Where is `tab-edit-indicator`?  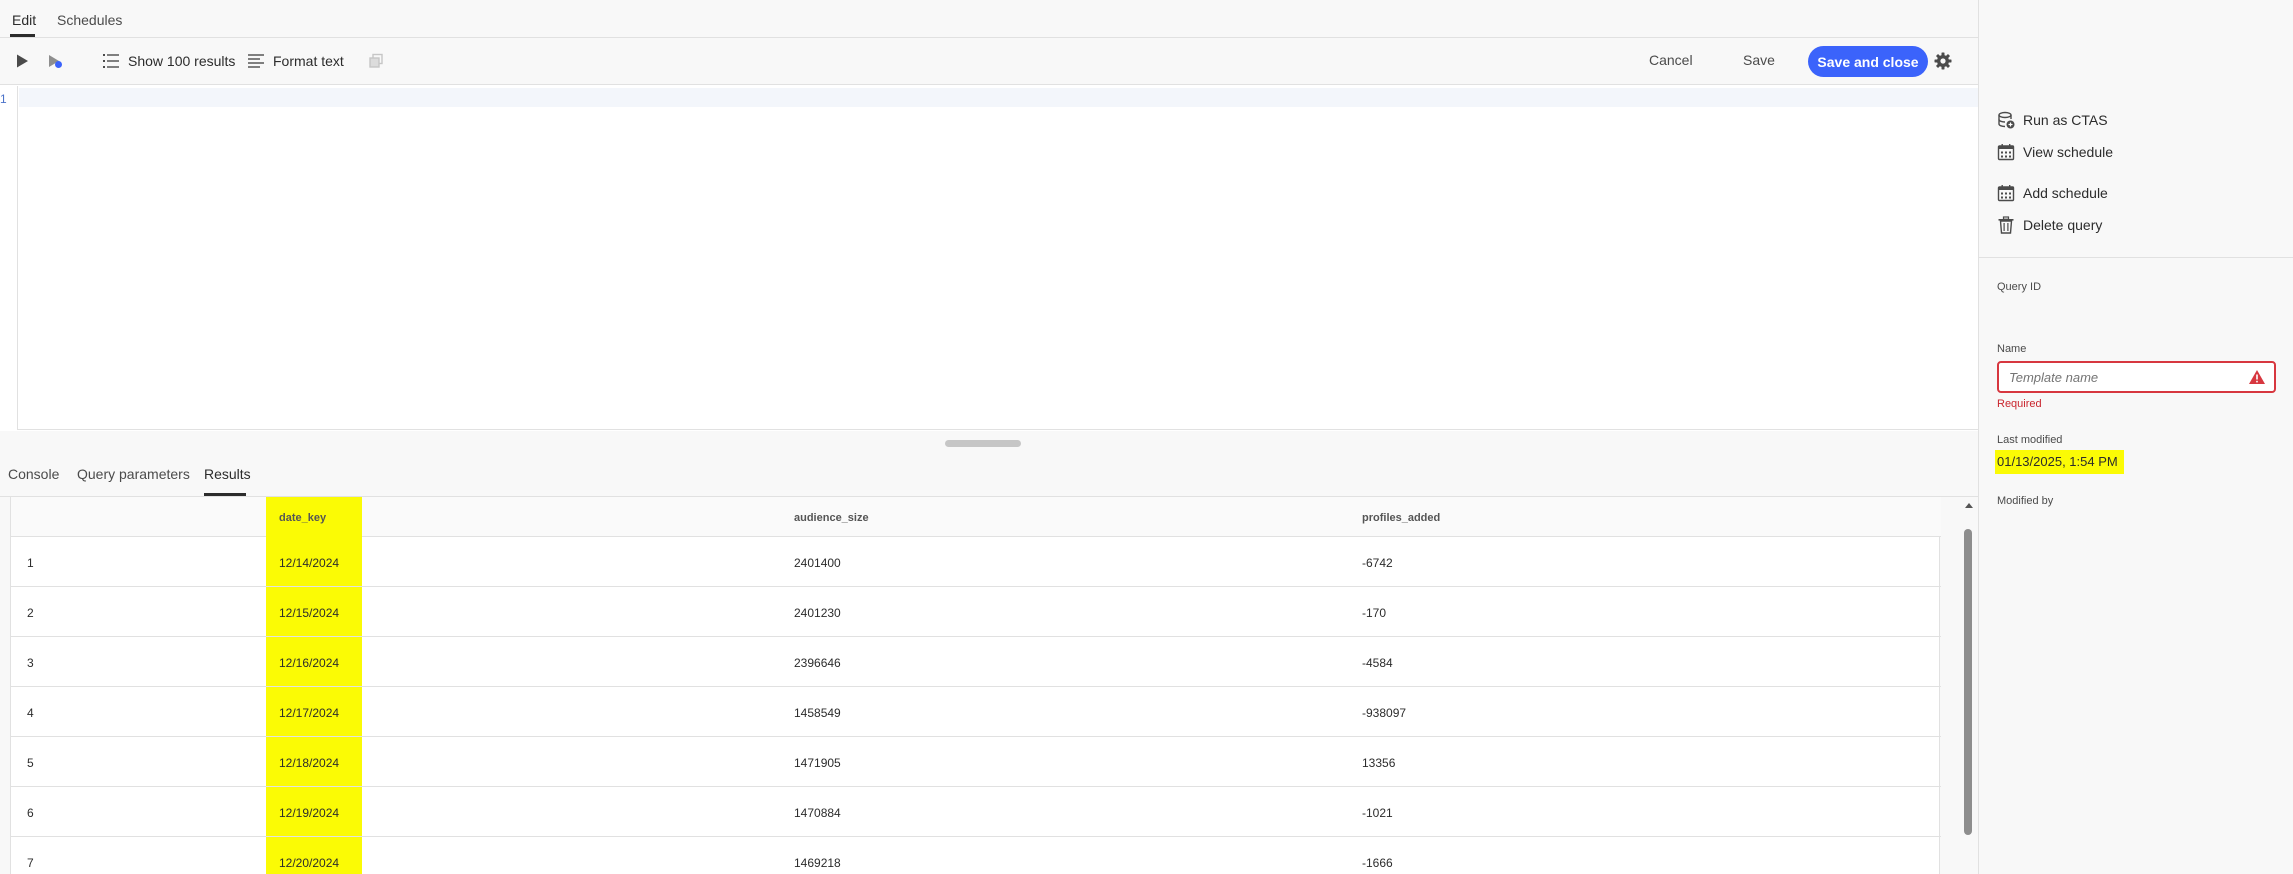 tab-edit-indicator is located at coordinates (22, 35).